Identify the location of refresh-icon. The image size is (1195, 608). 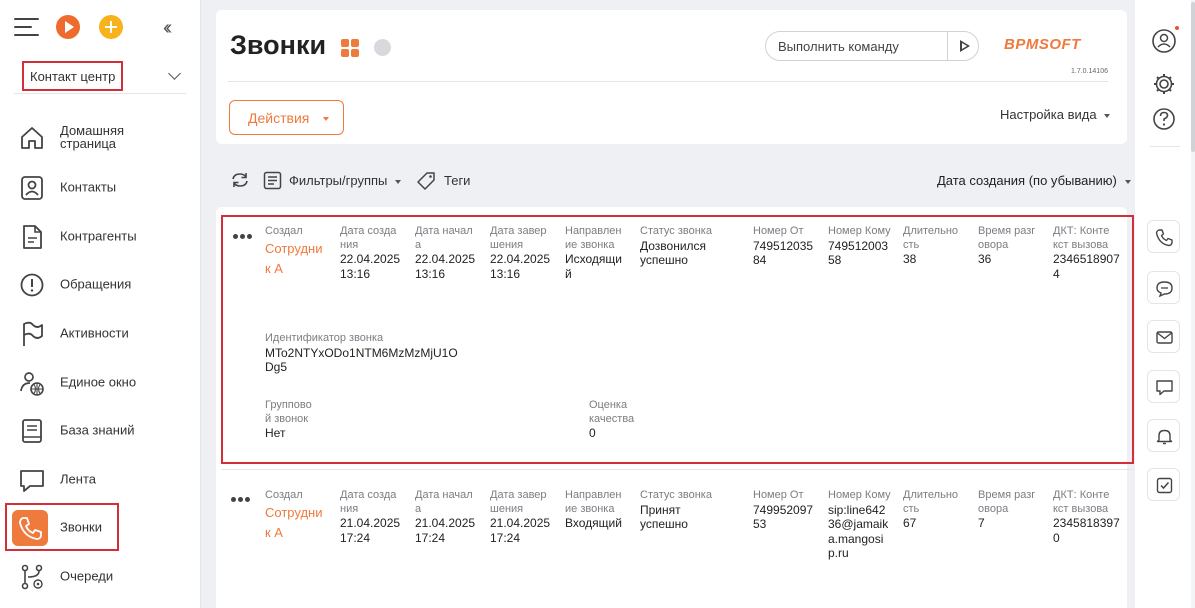
(240, 180).